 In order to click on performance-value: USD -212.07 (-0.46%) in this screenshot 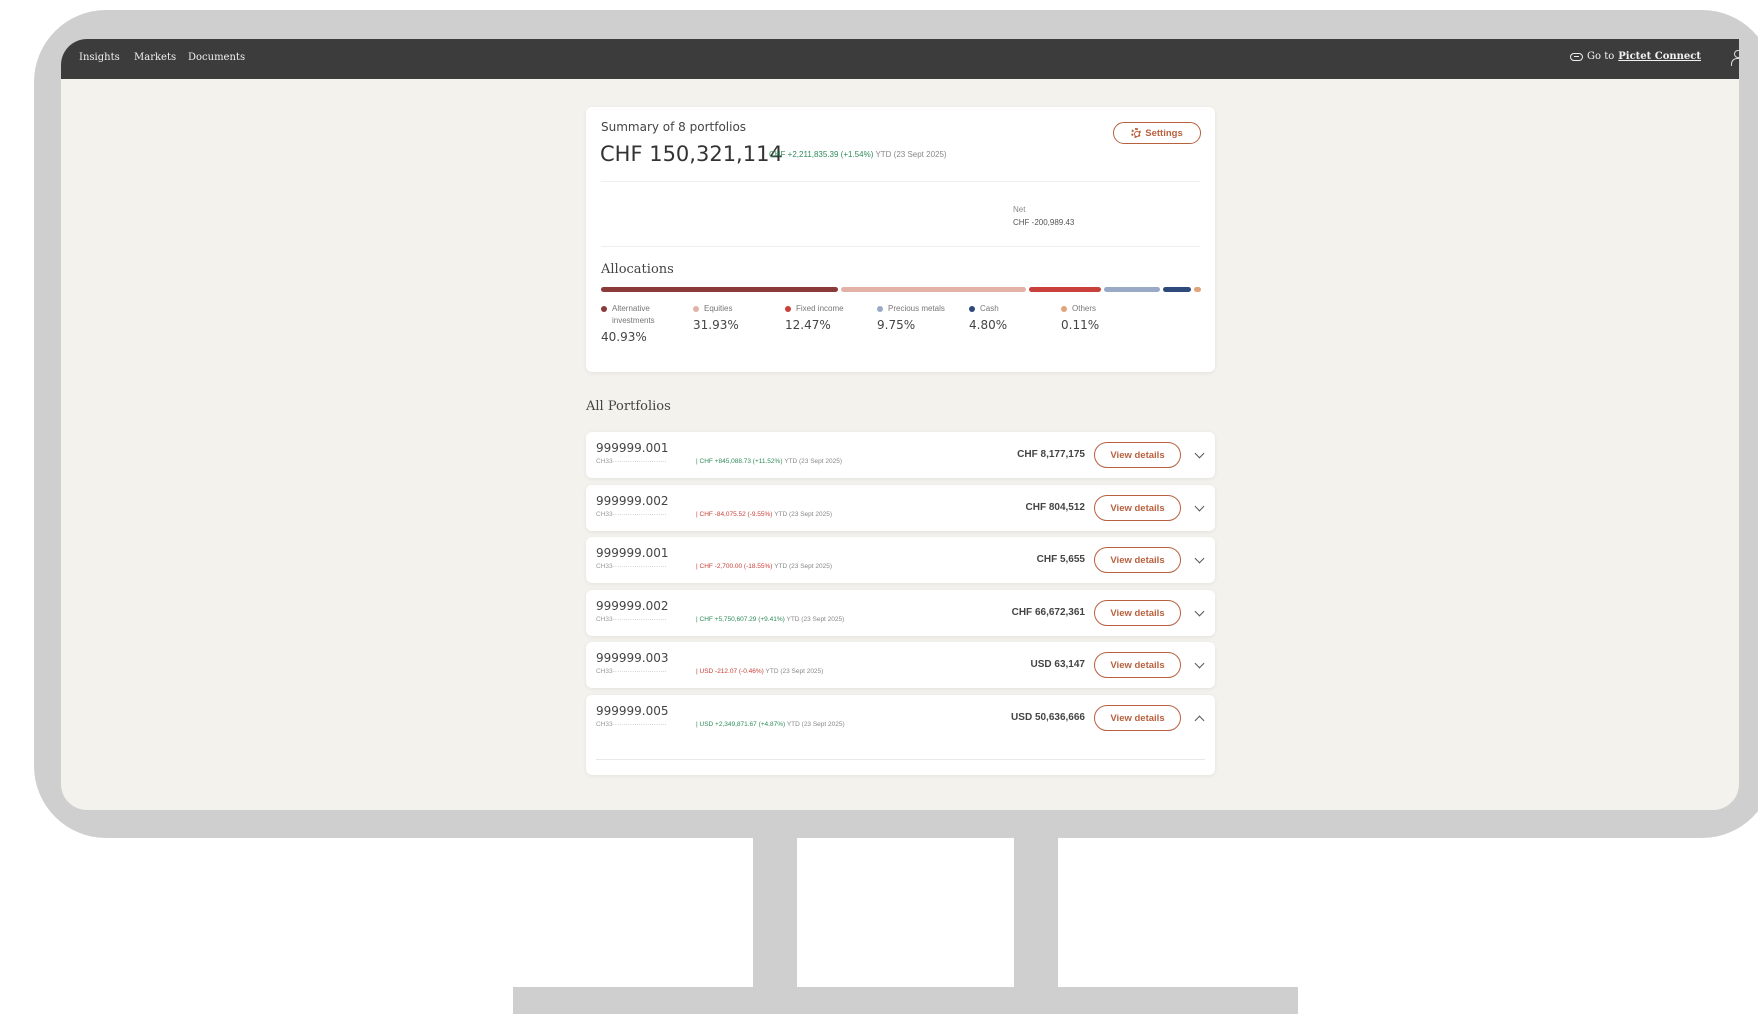, I will do `click(731, 671)`.